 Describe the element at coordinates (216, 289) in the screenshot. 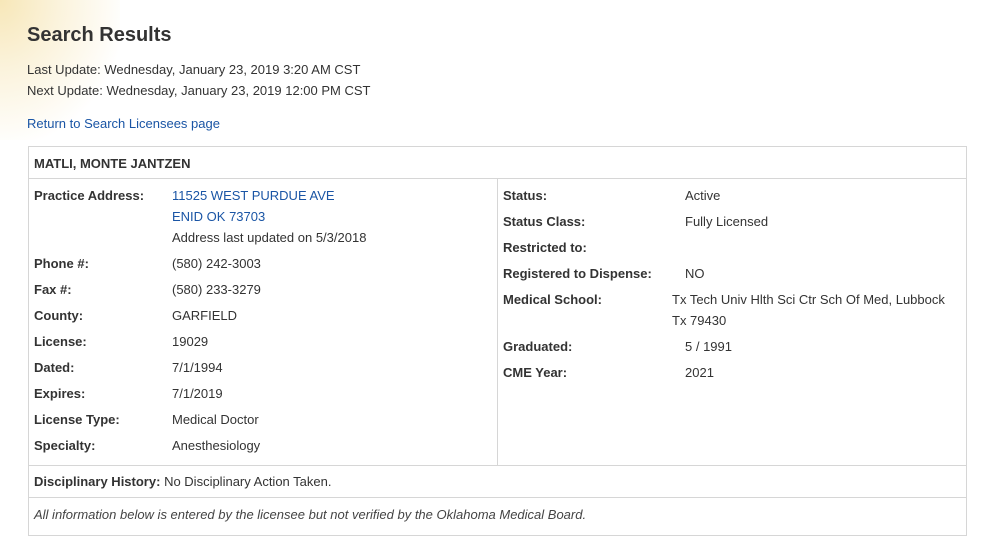

I see `fax-value: (580) 233-3279` at that location.